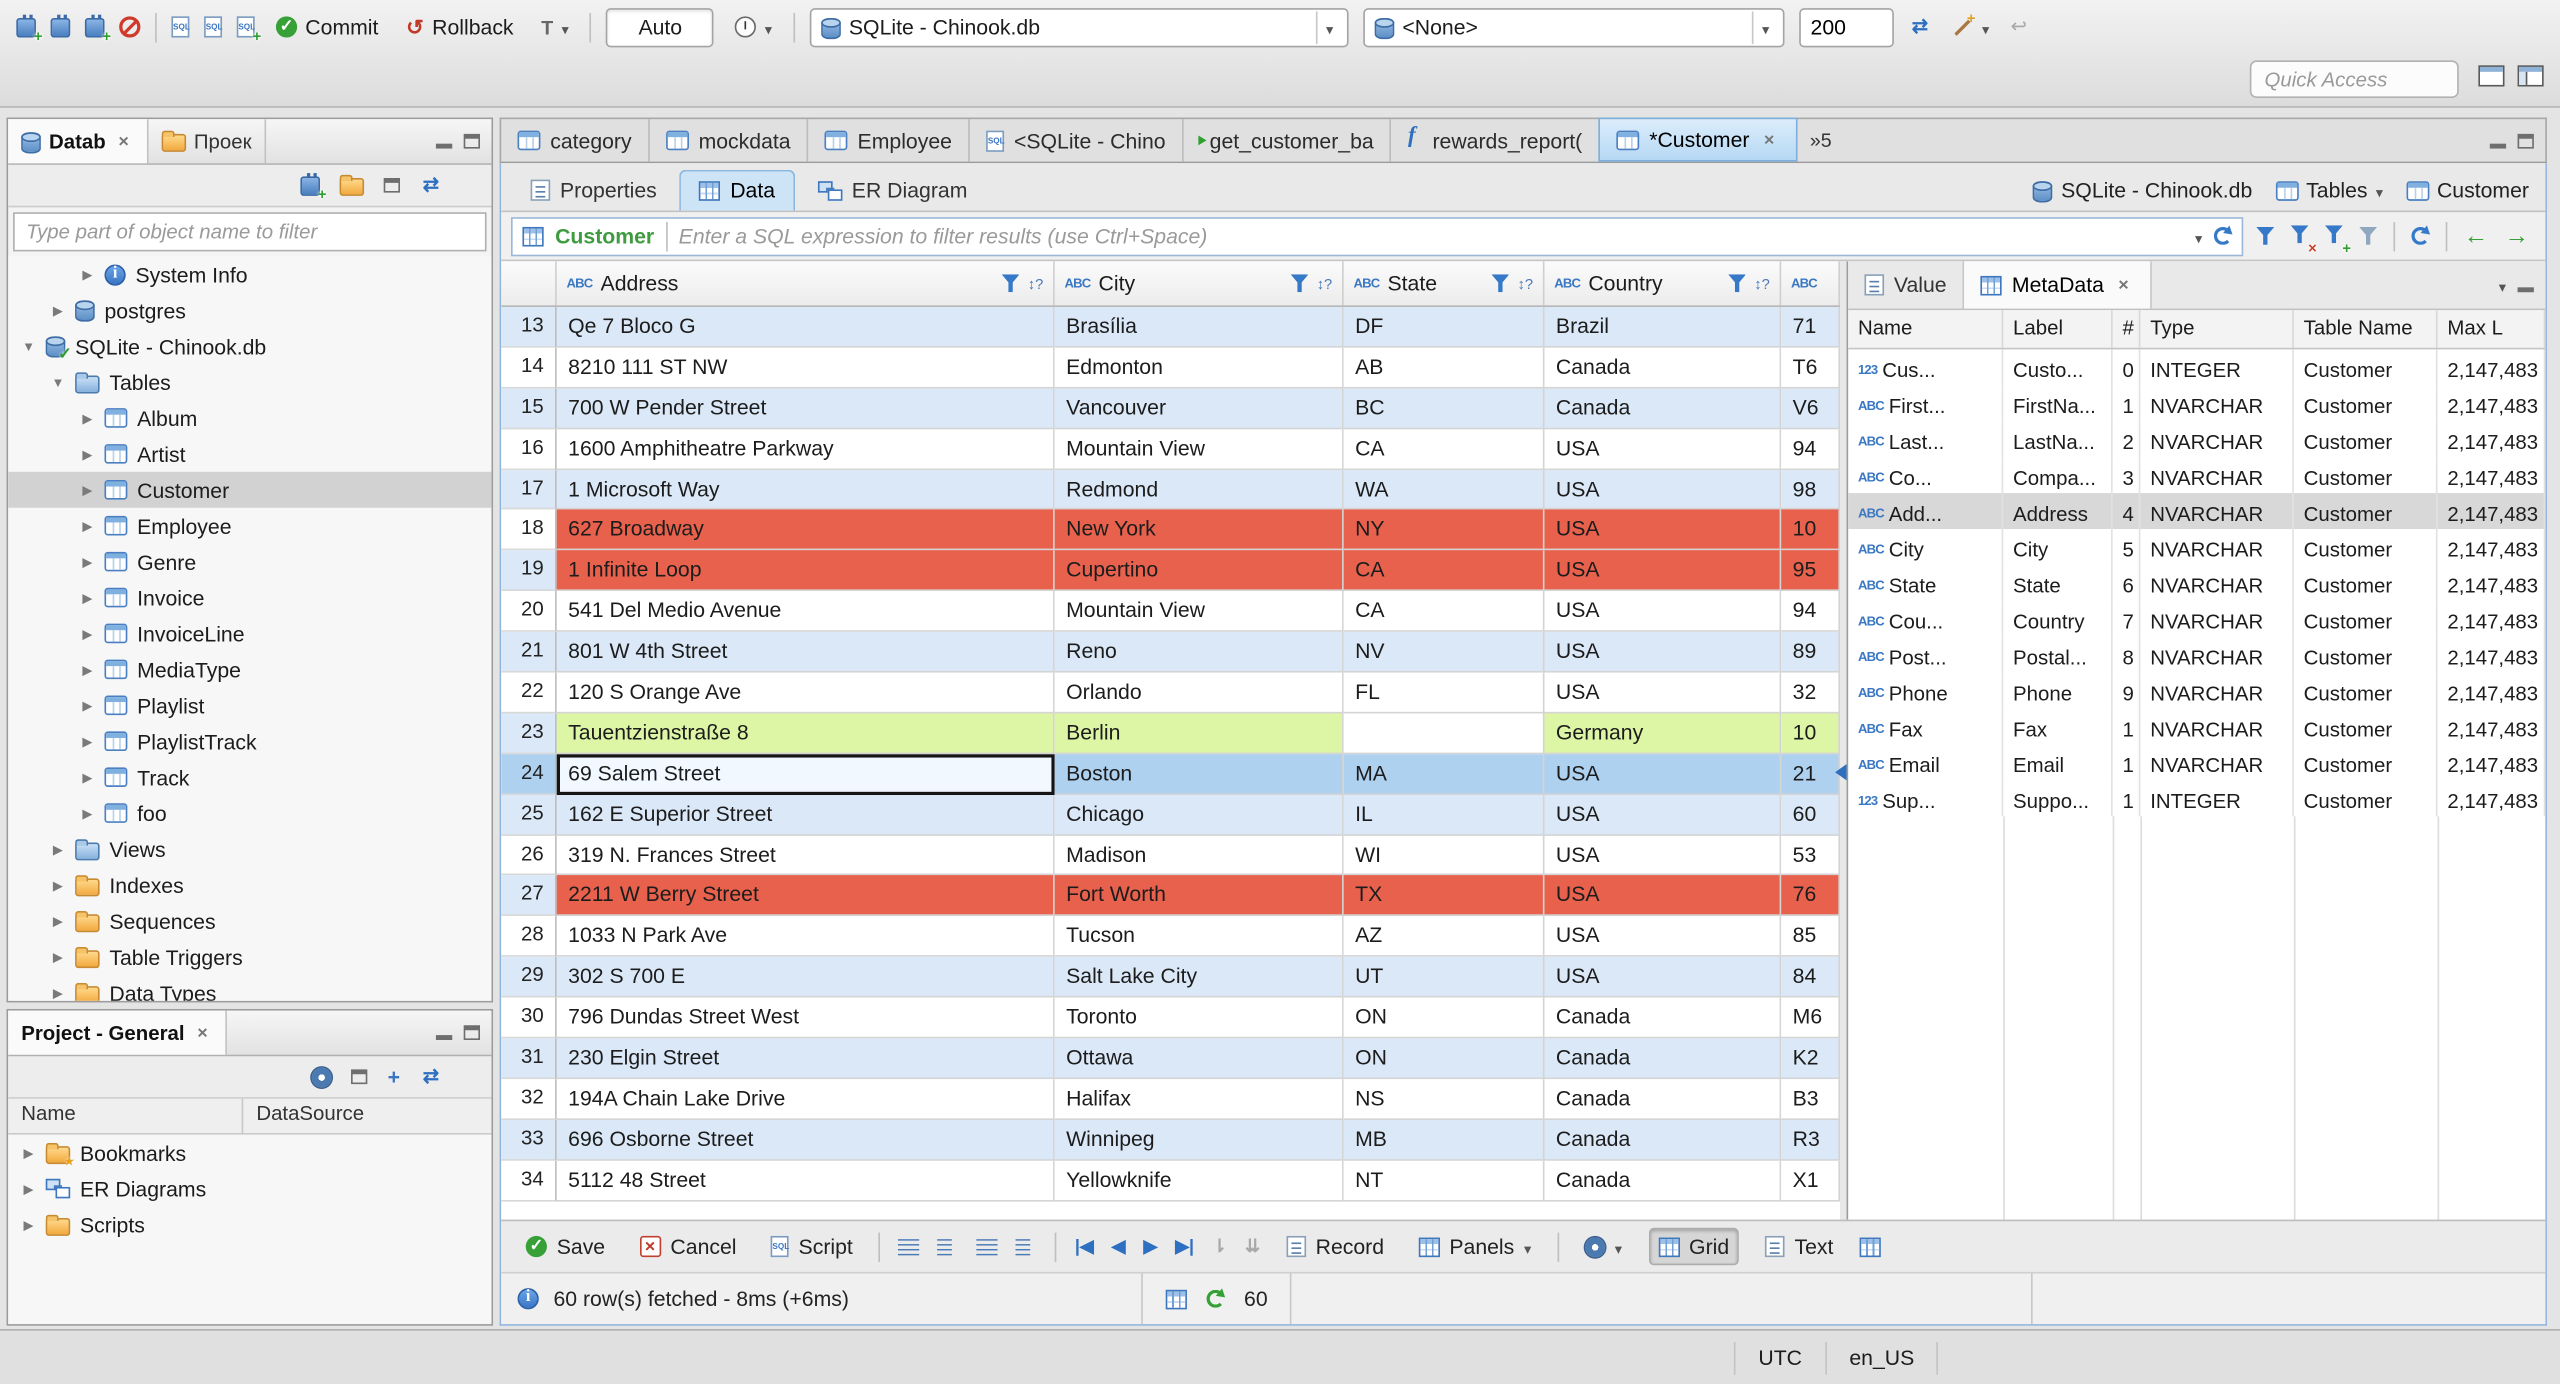  Describe the element at coordinates (805, 855) in the screenshot. I see `cell: 319 N. Frances Street` at that location.